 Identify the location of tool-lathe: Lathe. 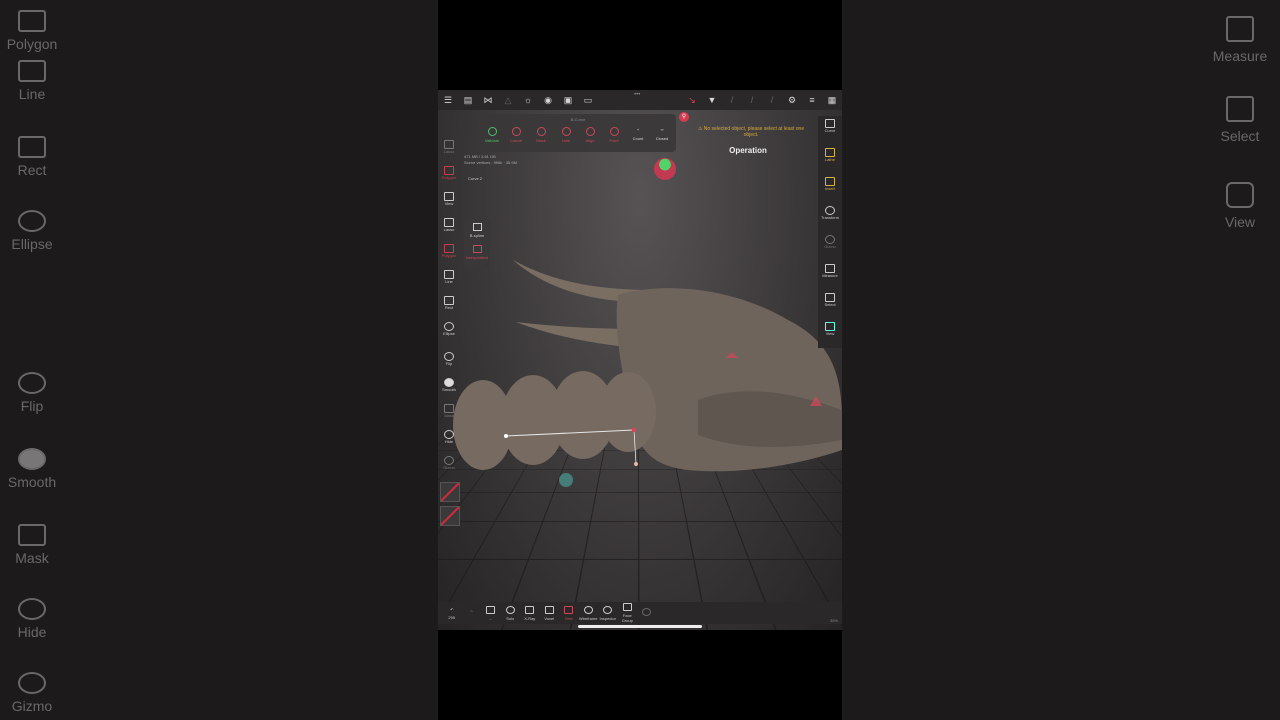
(830, 161).